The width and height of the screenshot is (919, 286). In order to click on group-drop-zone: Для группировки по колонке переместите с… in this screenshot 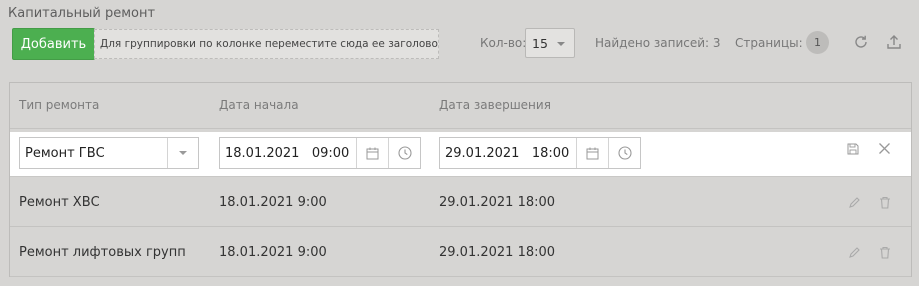, I will do `click(266, 44)`.